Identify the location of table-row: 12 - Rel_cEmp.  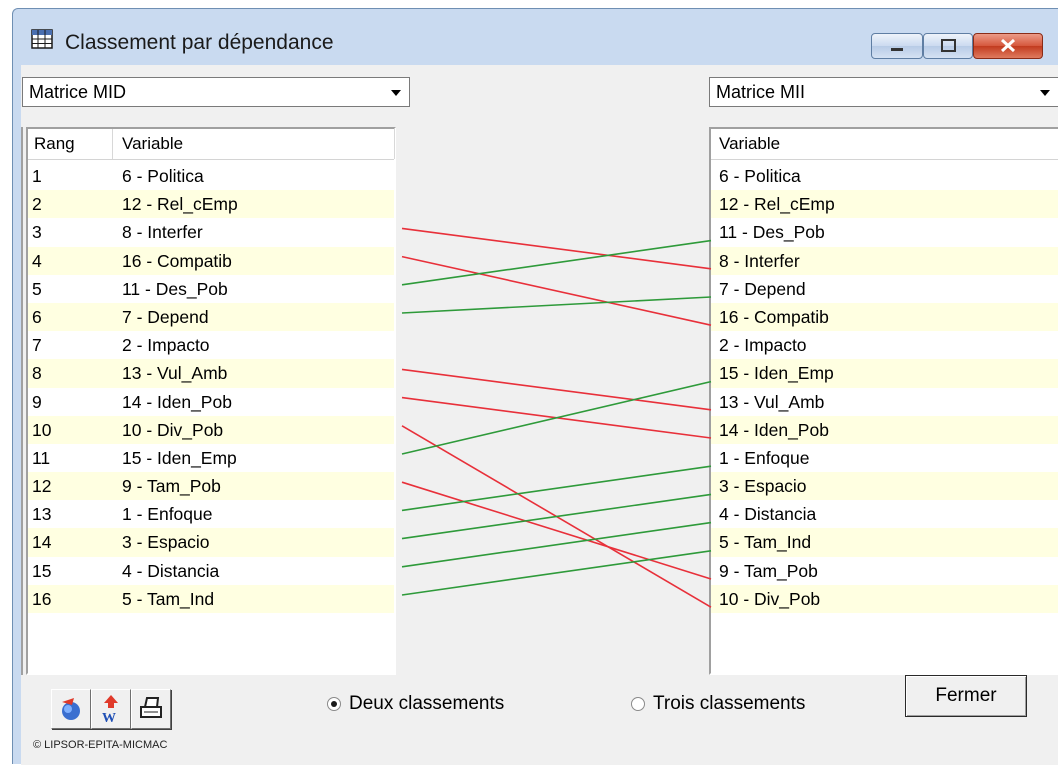
(884, 204).